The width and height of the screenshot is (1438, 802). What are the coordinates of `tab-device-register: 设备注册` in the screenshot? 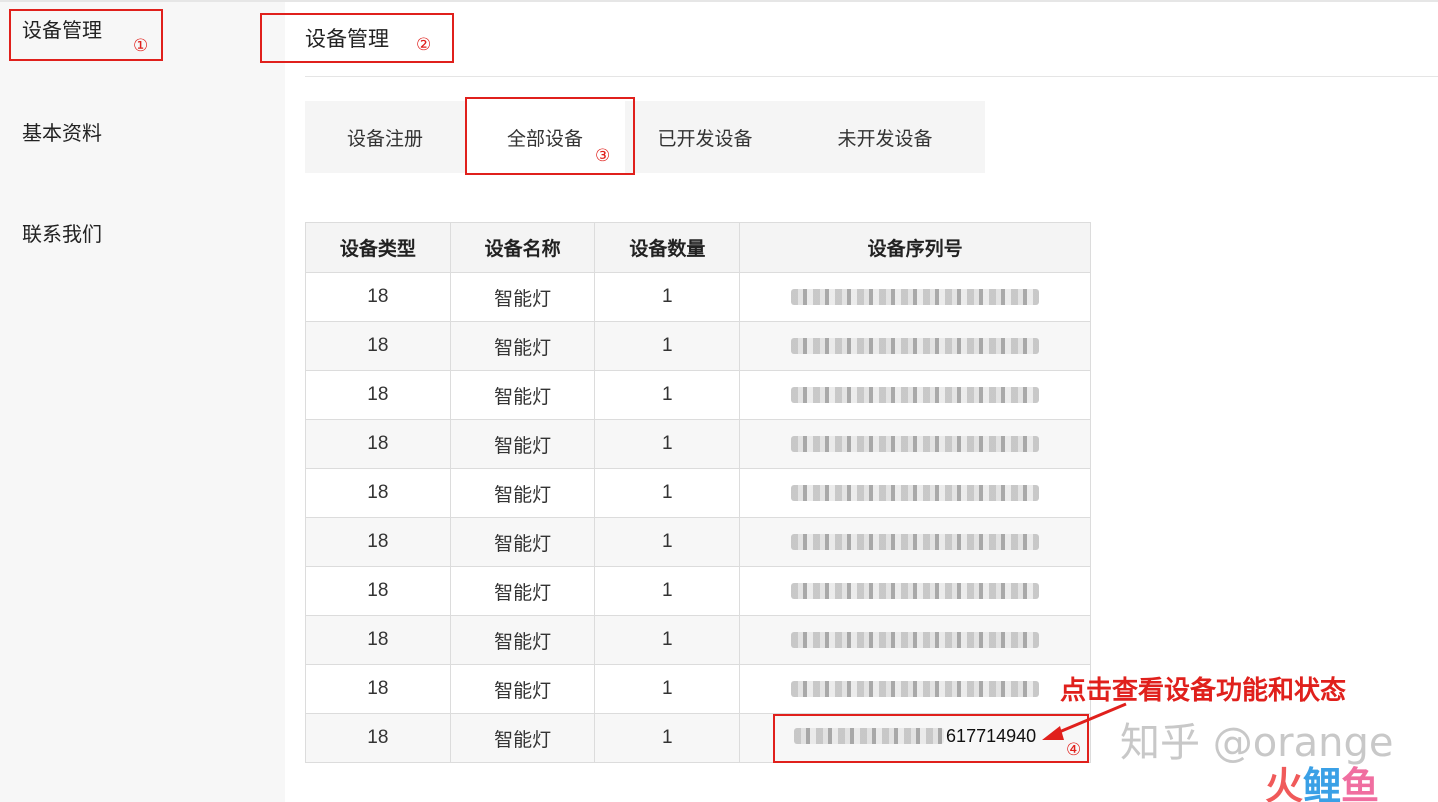 It's located at (385, 137).